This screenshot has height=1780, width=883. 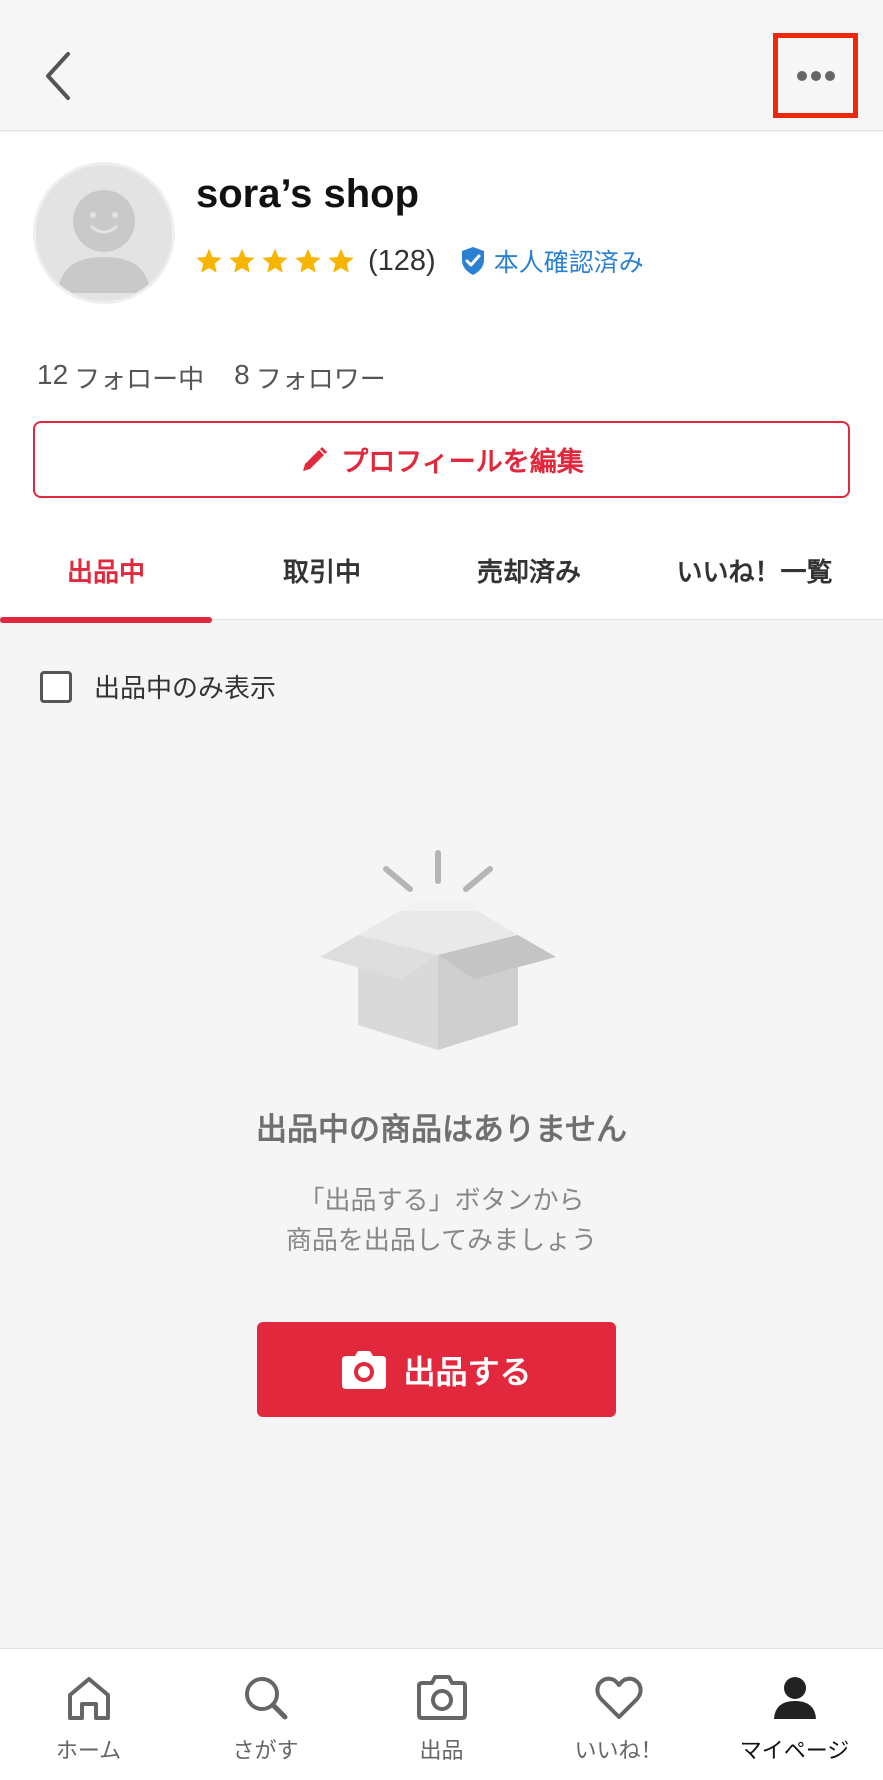 I want to click on tab-listing: 出品中, so click(x=106, y=571).